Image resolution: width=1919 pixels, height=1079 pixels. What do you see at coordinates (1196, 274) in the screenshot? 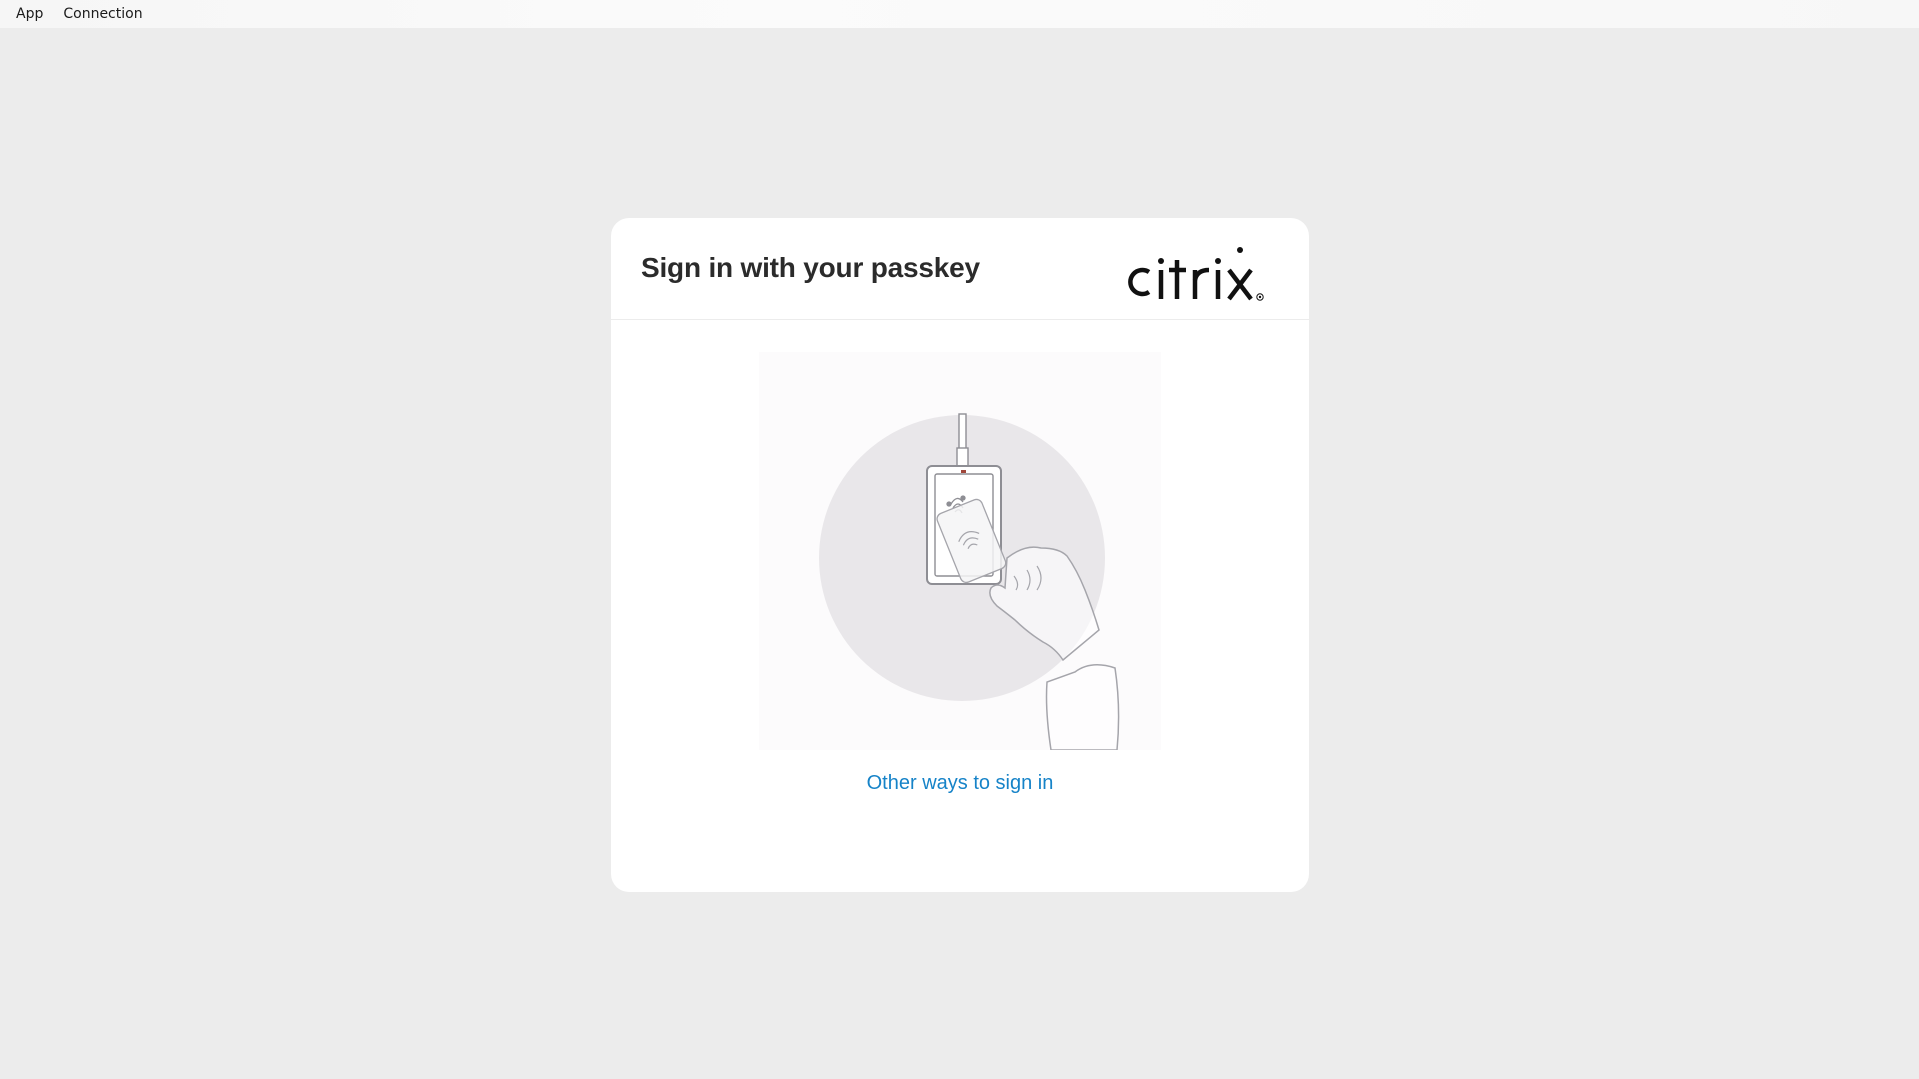
I see `citrix-logo` at bounding box center [1196, 274].